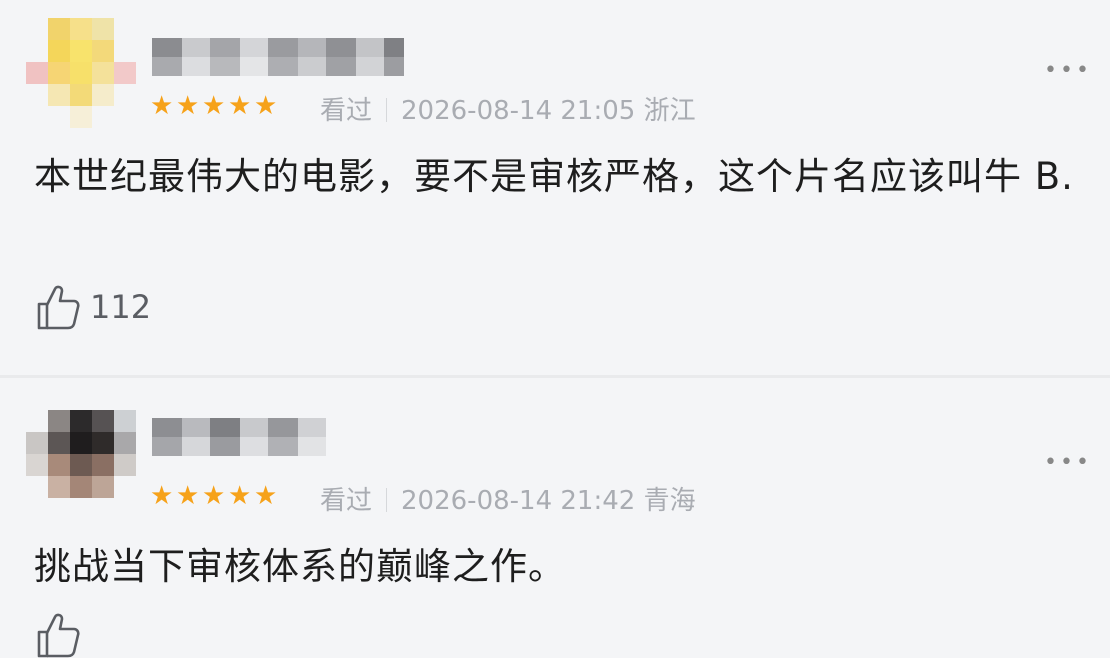 Image resolution: width=1110 pixels, height=658 pixels. I want to click on comment-datetime: 2026-08-14 21:05, so click(518, 111).